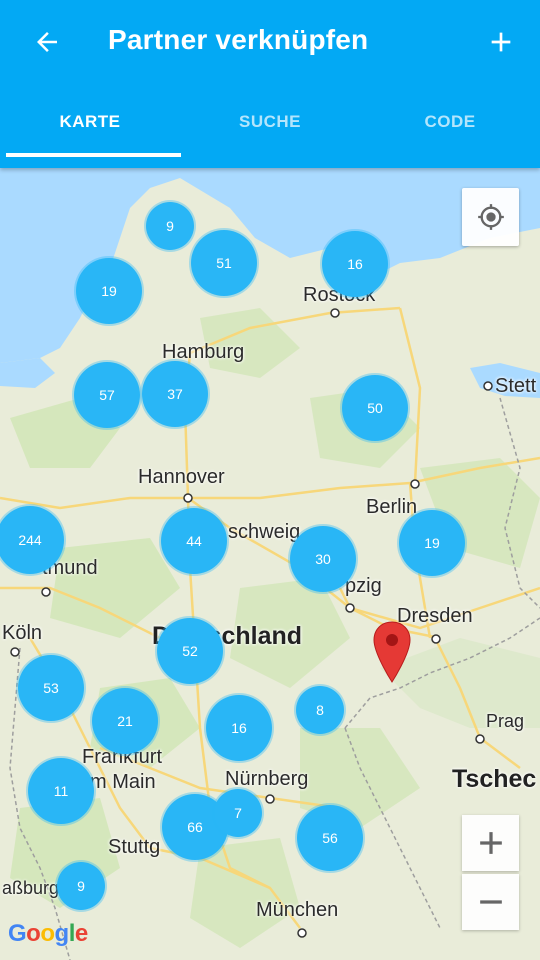 This screenshot has height=960, width=540. What do you see at coordinates (61, 791) in the screenshot?
I see `marker-cluster: 11` at bounding box center [61, 791].